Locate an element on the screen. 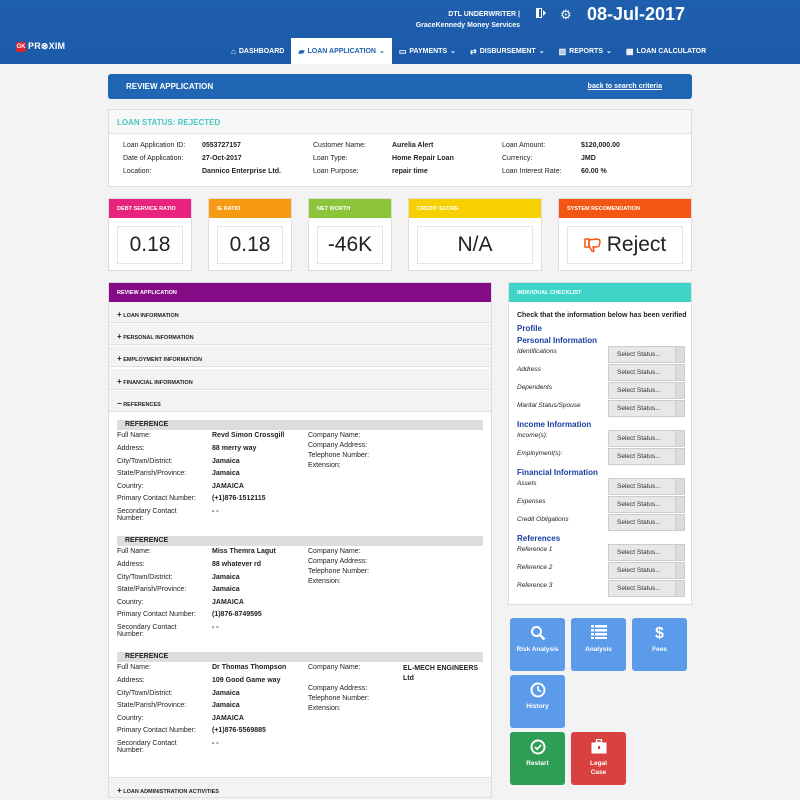 This screenshot has height=800, width=800. restart-button: Restart is located at coordinates (537, 758).